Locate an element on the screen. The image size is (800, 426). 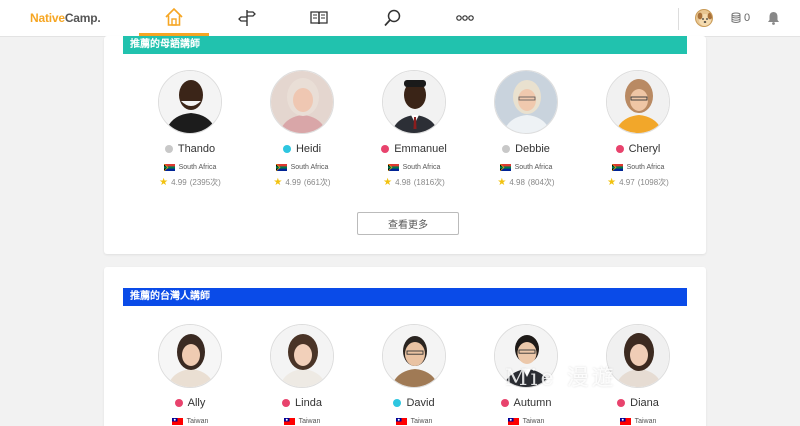
top-nav-bar: NativeCamp. 0 is located at coordinates (400, 18).